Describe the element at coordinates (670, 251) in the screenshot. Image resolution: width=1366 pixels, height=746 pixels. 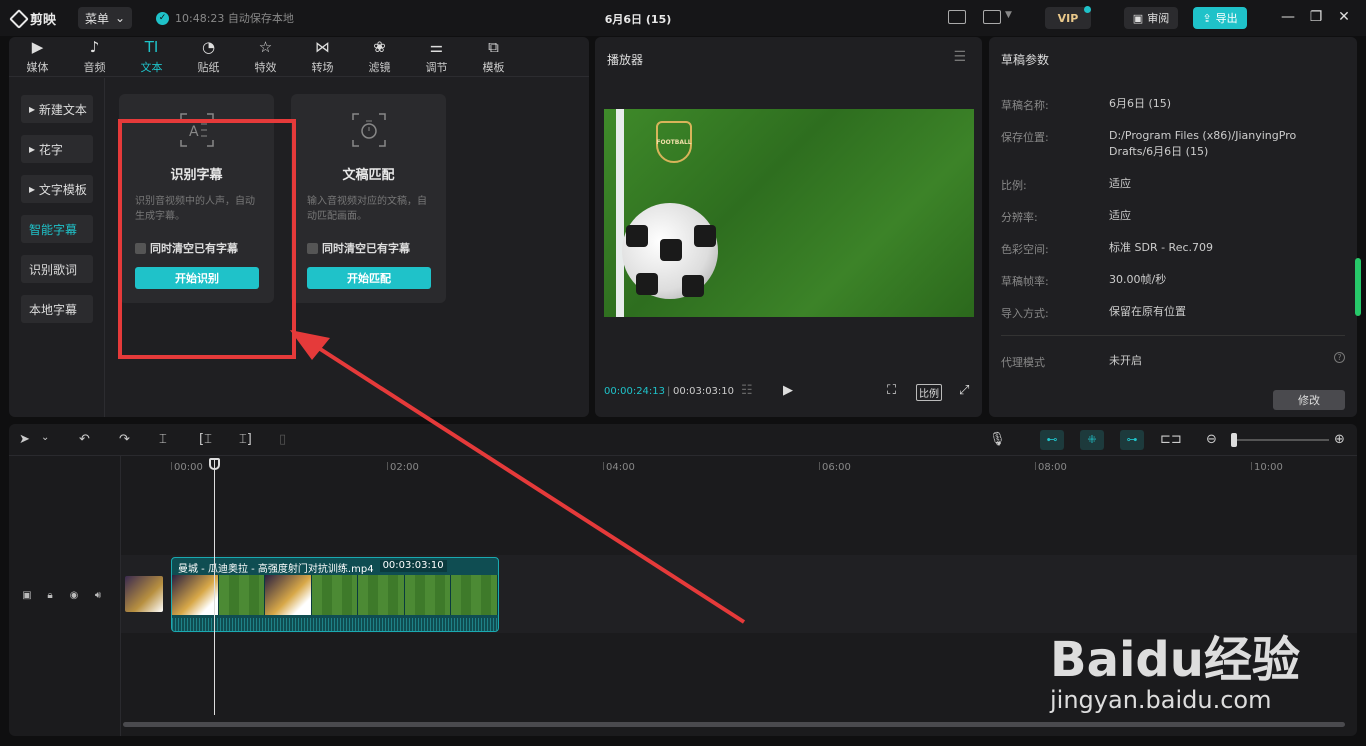
I see `soccer-ball` at that location.